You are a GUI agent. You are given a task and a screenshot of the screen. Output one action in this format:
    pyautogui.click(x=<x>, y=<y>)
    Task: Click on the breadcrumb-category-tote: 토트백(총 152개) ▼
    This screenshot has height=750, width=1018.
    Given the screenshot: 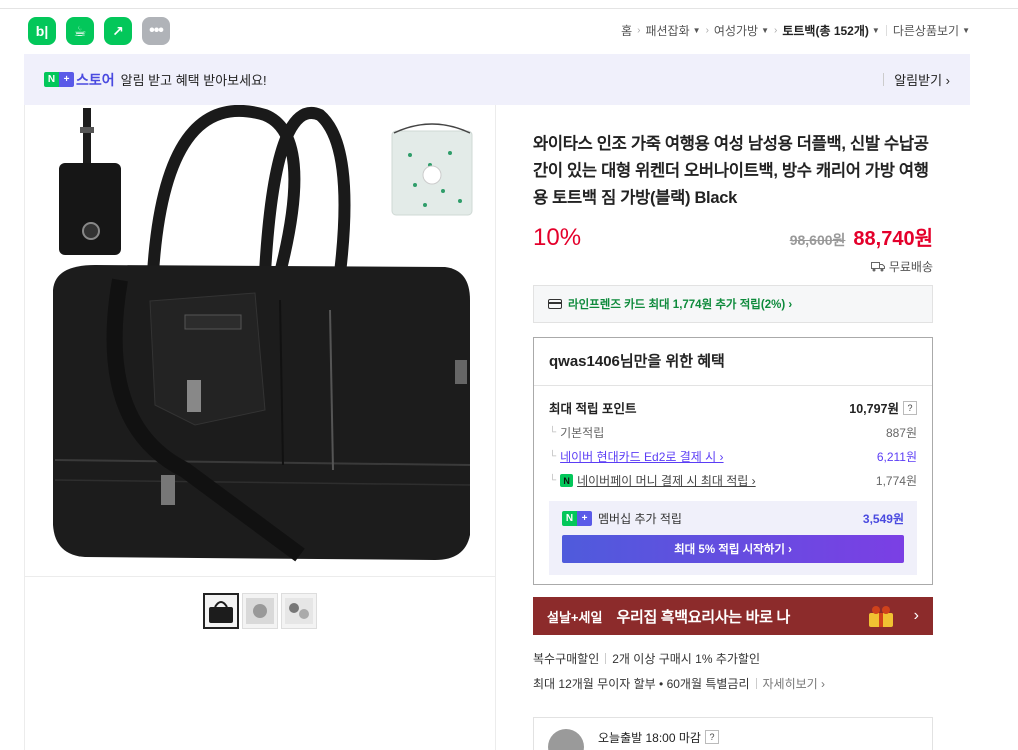 What is the action you would take?
    pyautogui.click(x=830, y=30)
    